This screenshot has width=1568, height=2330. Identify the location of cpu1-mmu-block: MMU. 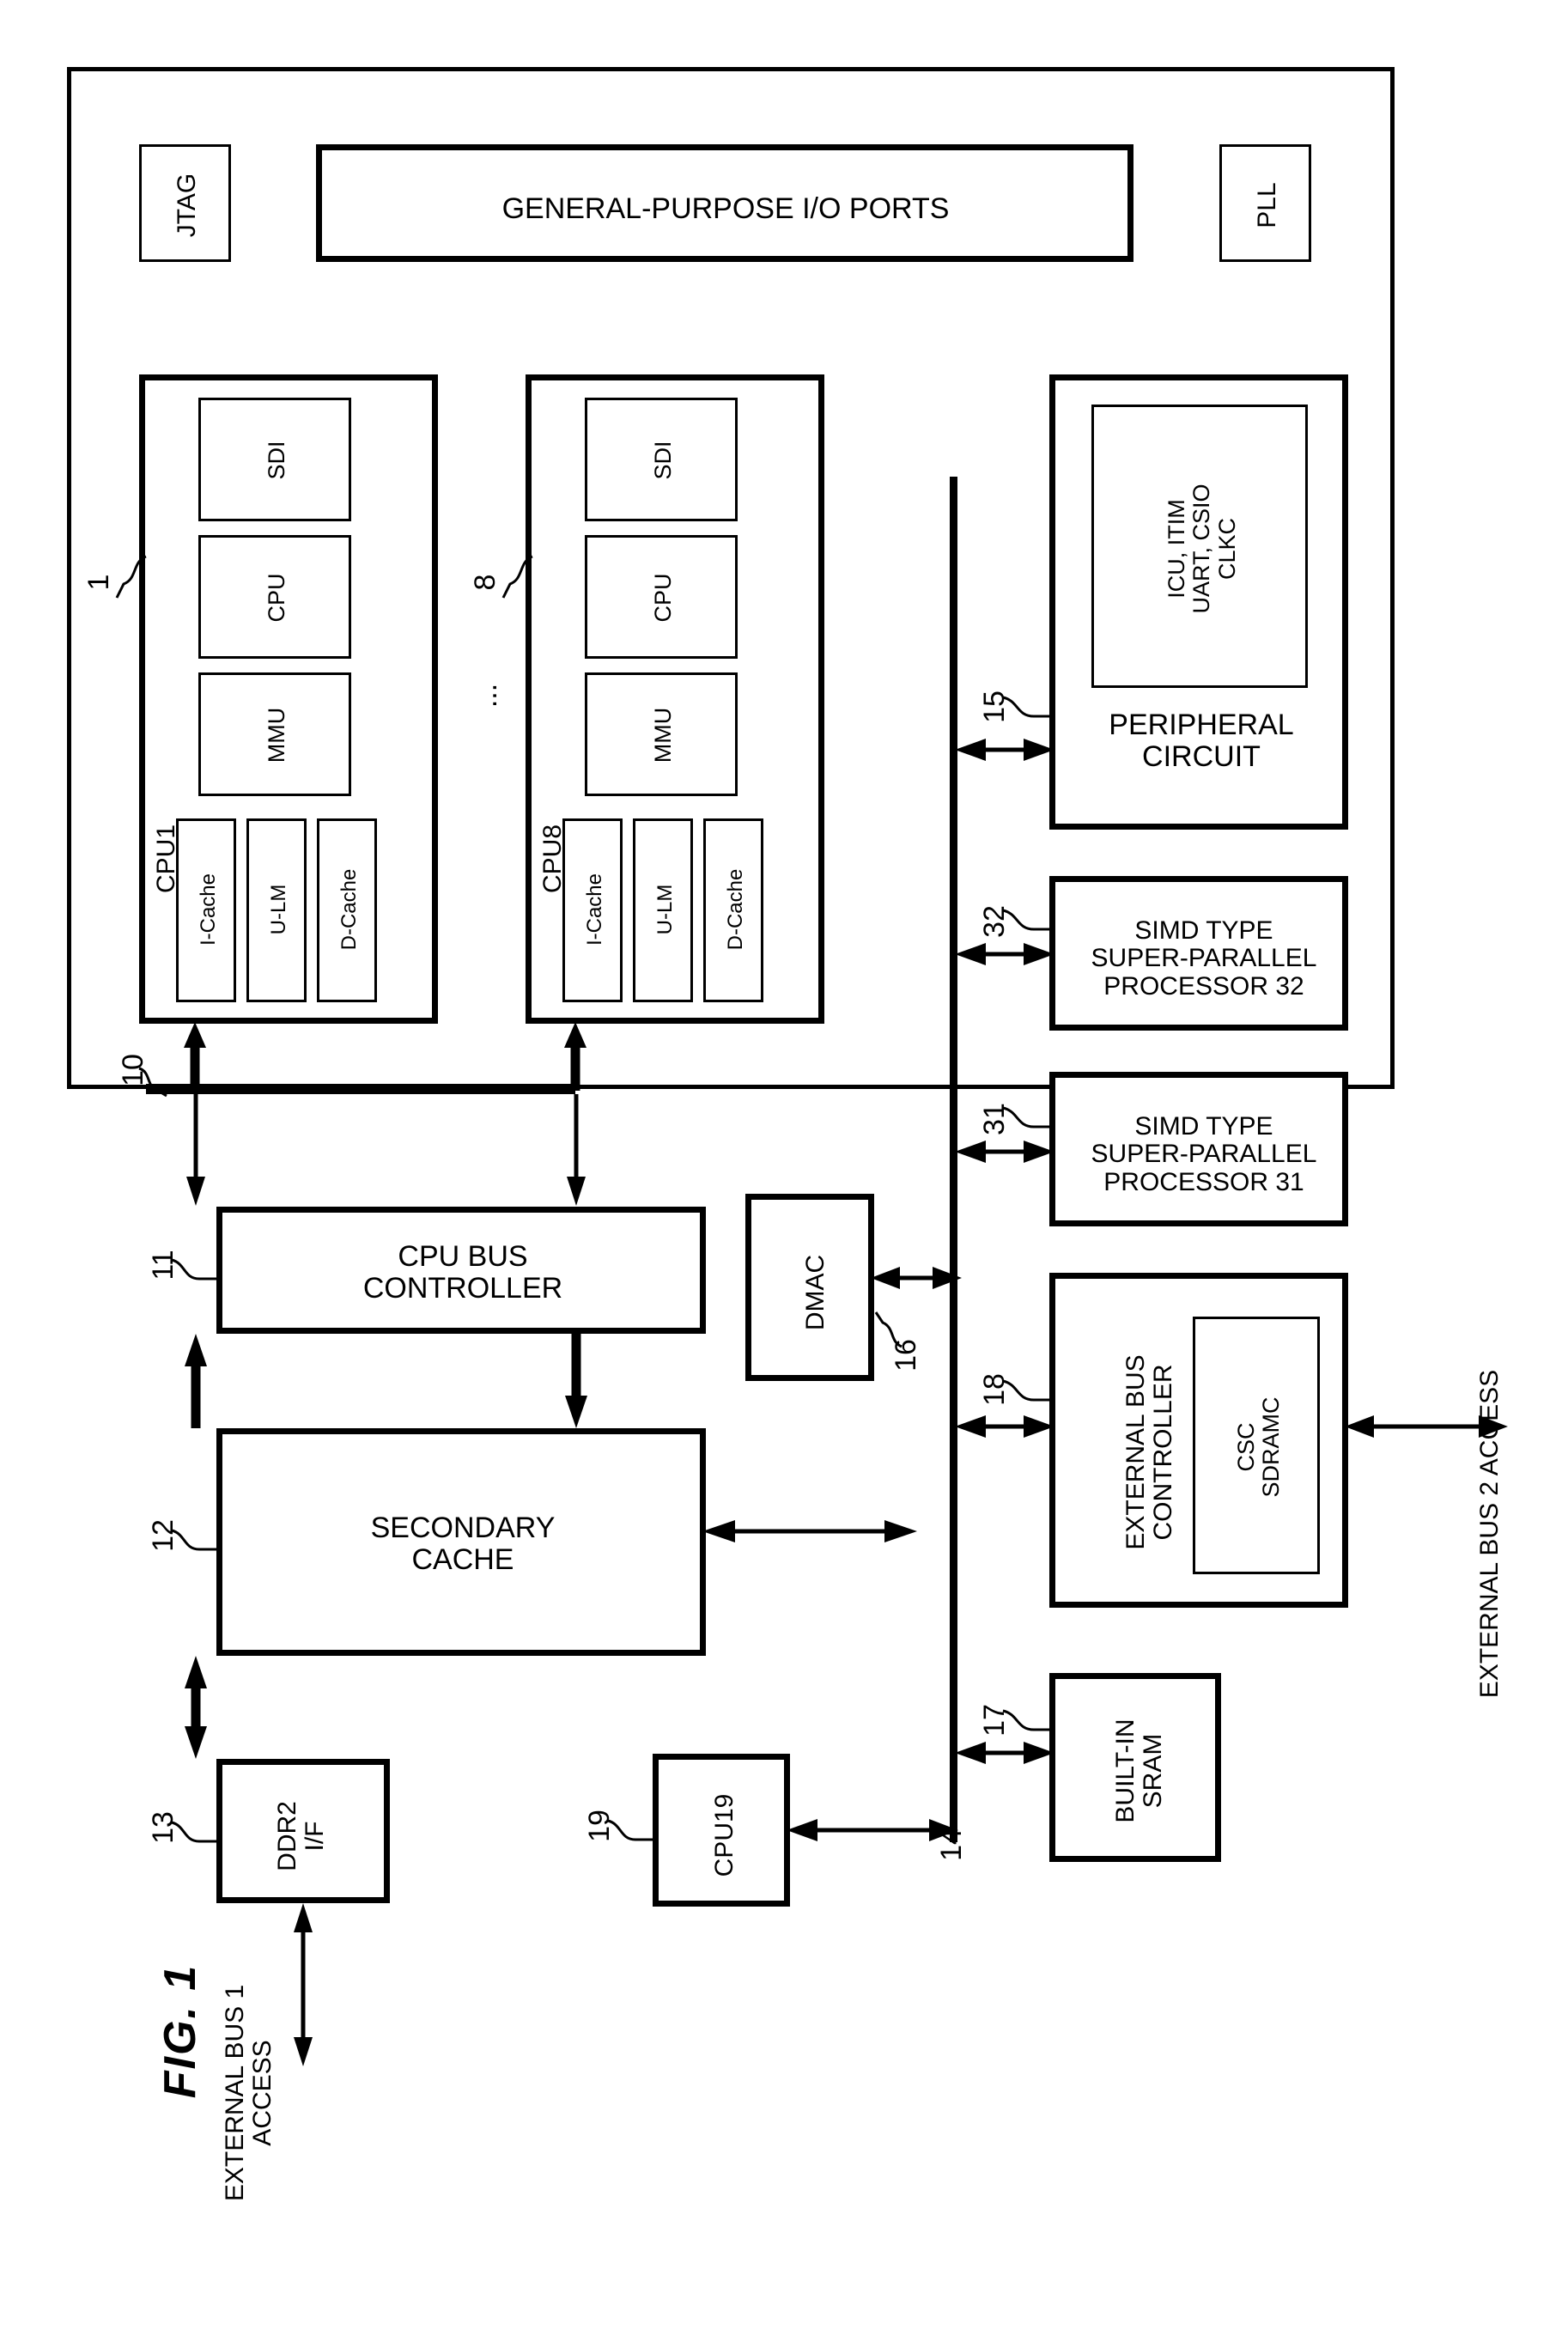
(274, 734).